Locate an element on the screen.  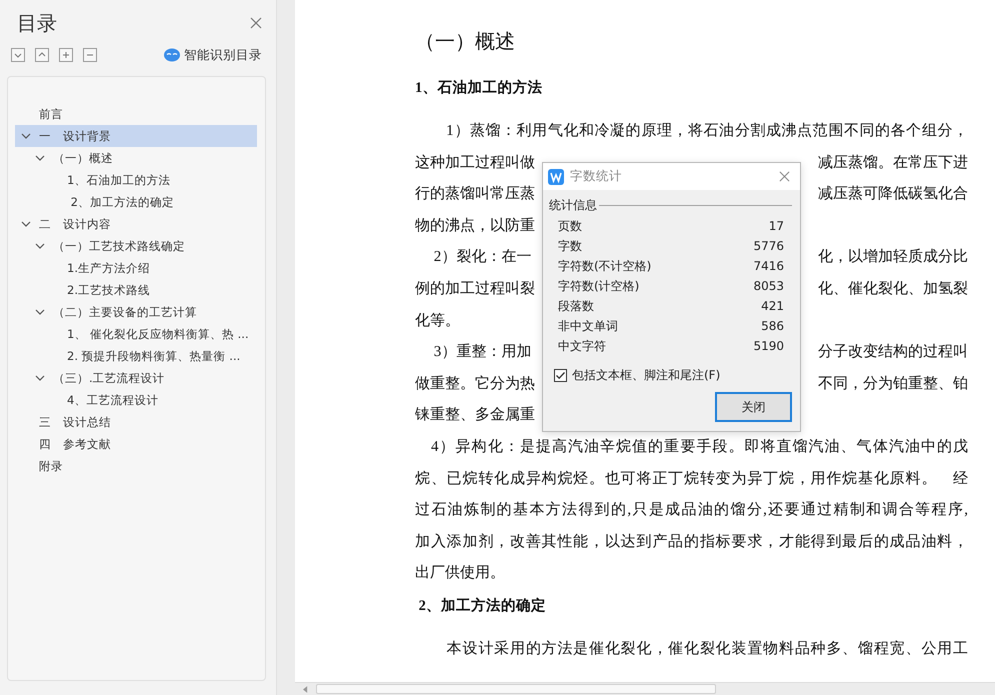
toc-item: （二）主要设备的工艺计算 is located at coordinates (136, 312).